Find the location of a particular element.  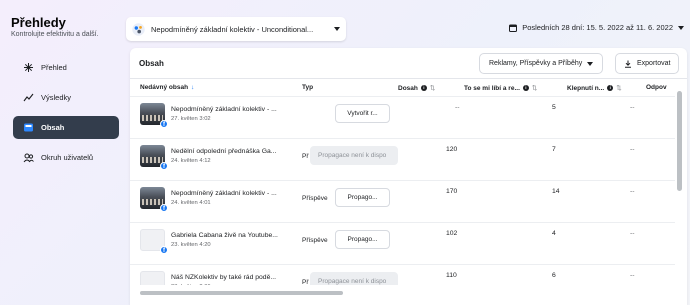

column-header-replies: Odpov is located at coordinates (656, 87).